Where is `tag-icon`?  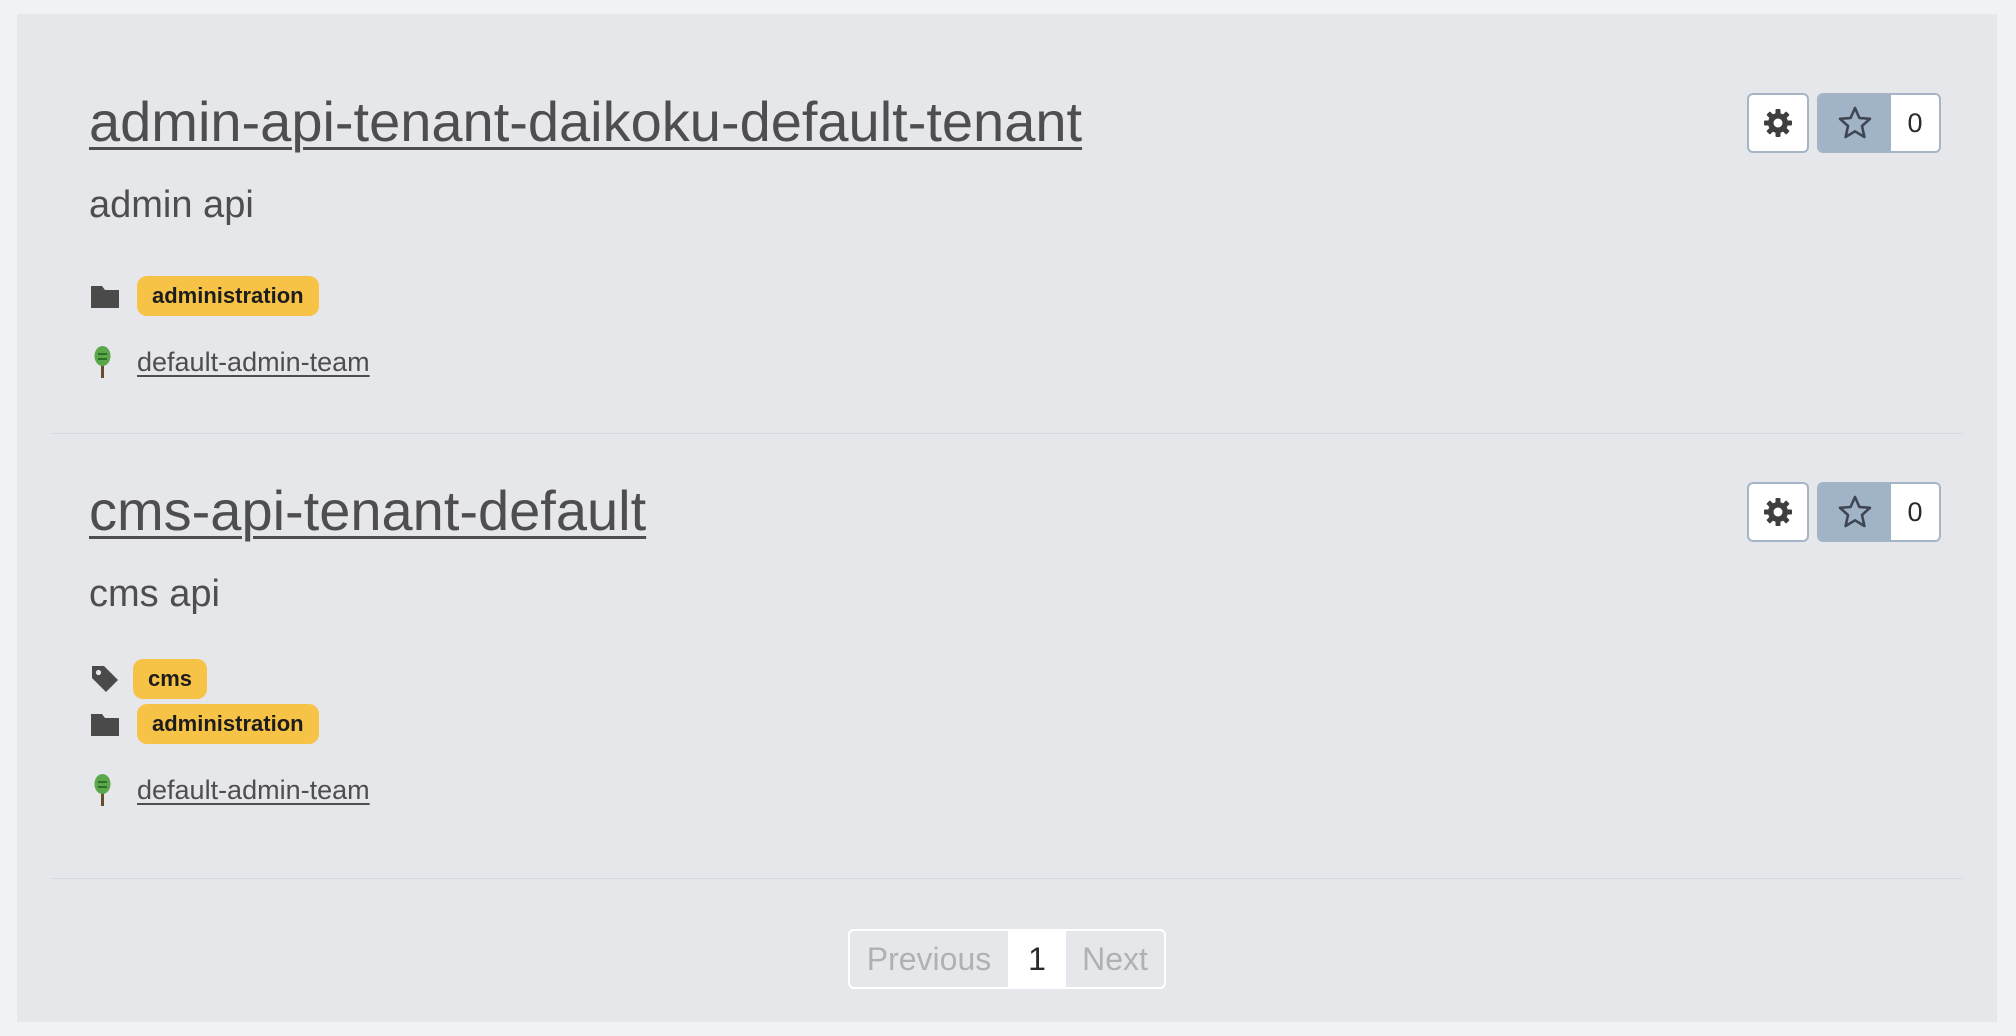 tag-icon is located at coordinates (105, 679).